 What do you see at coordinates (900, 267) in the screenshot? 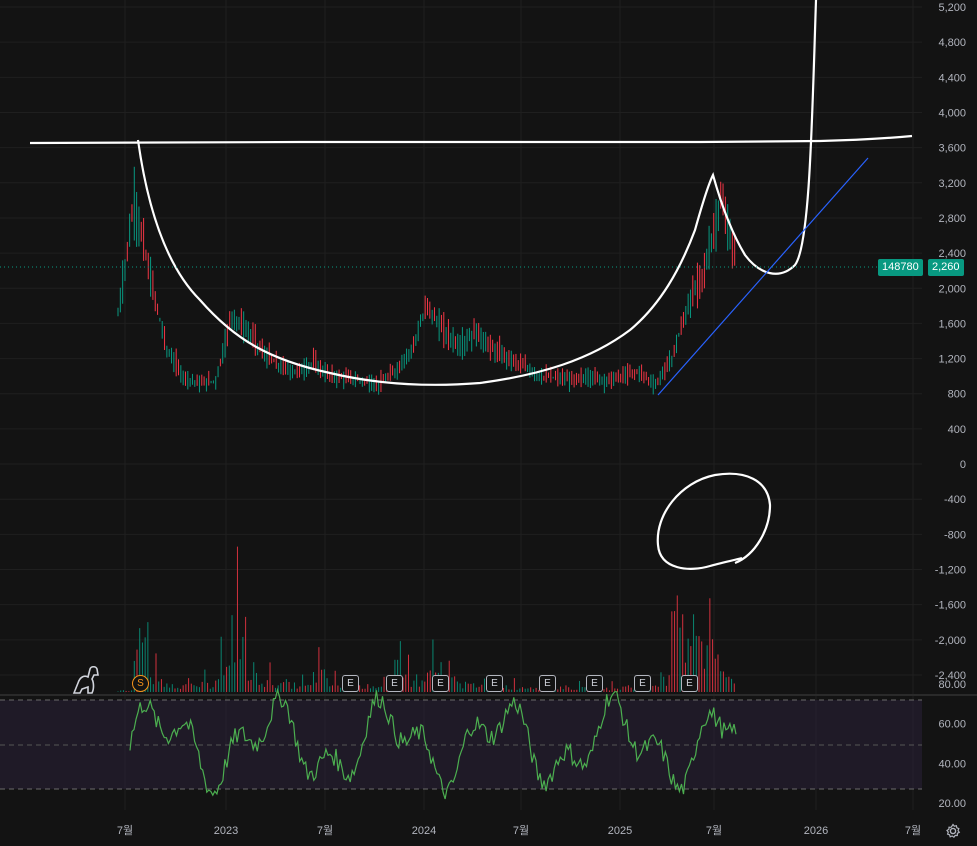
I see `volume-badge: 148780` at bounding box center [900, 267].